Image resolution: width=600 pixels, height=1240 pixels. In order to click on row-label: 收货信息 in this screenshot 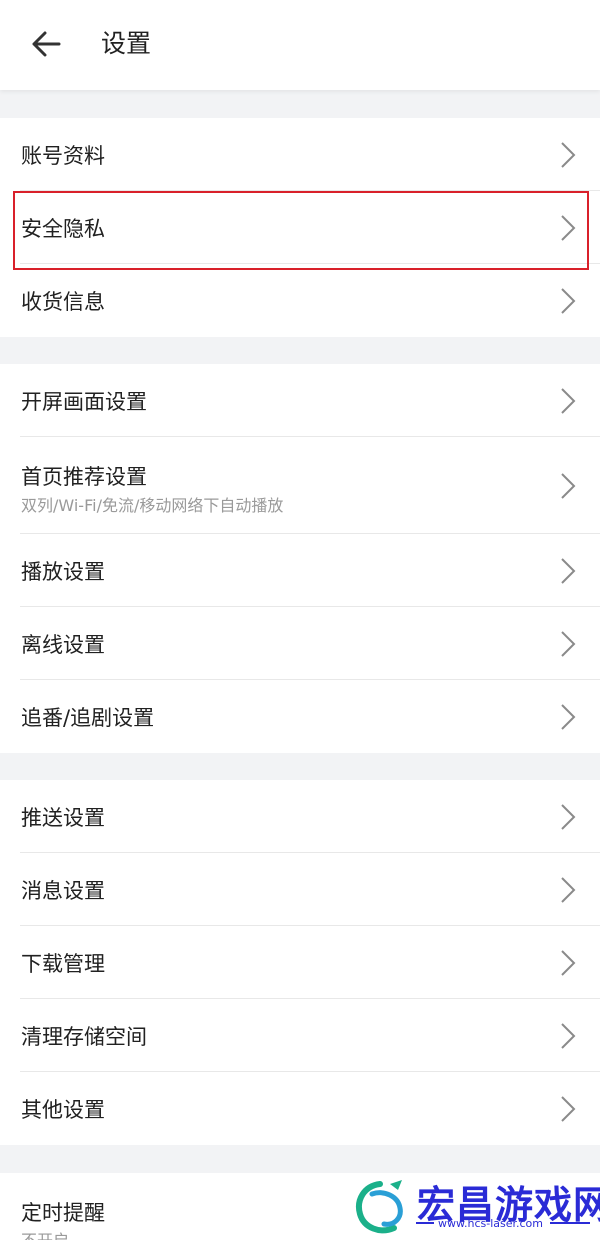, I will do `click(63, 301)`.